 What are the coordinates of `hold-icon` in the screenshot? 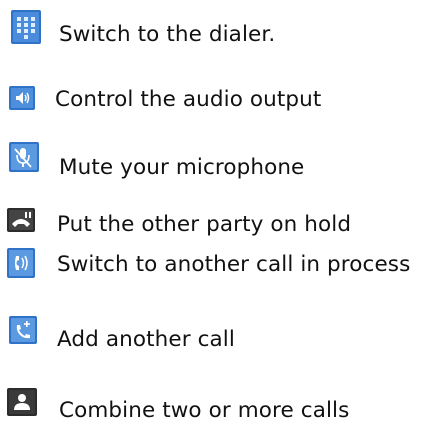 It's located at (21, 220).